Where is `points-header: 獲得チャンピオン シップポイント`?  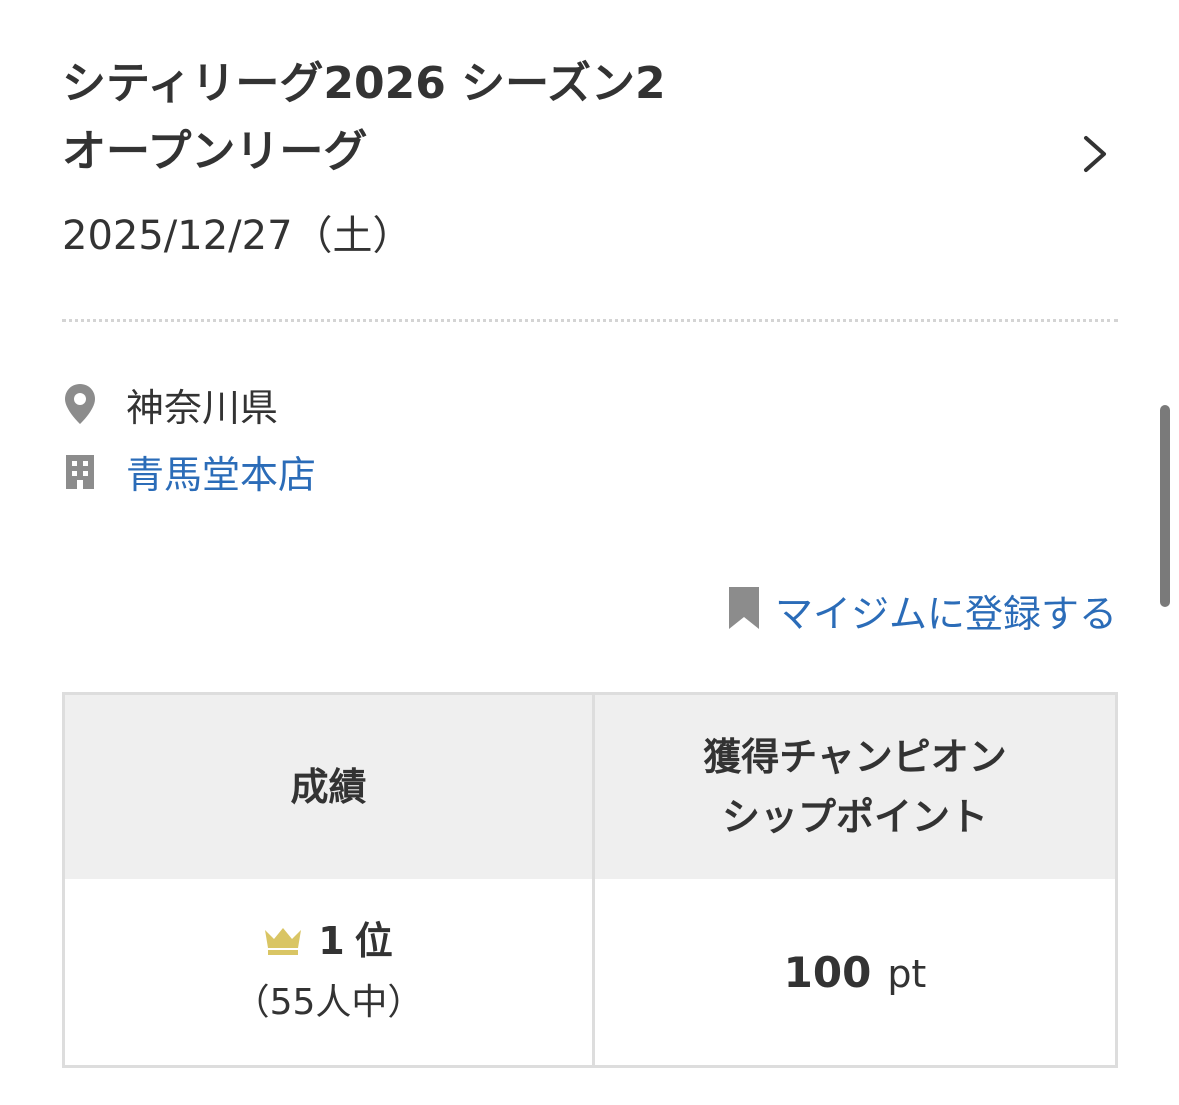
points-header: 獲得チャンピオン シップポイント is located at coordinates (855, 787).